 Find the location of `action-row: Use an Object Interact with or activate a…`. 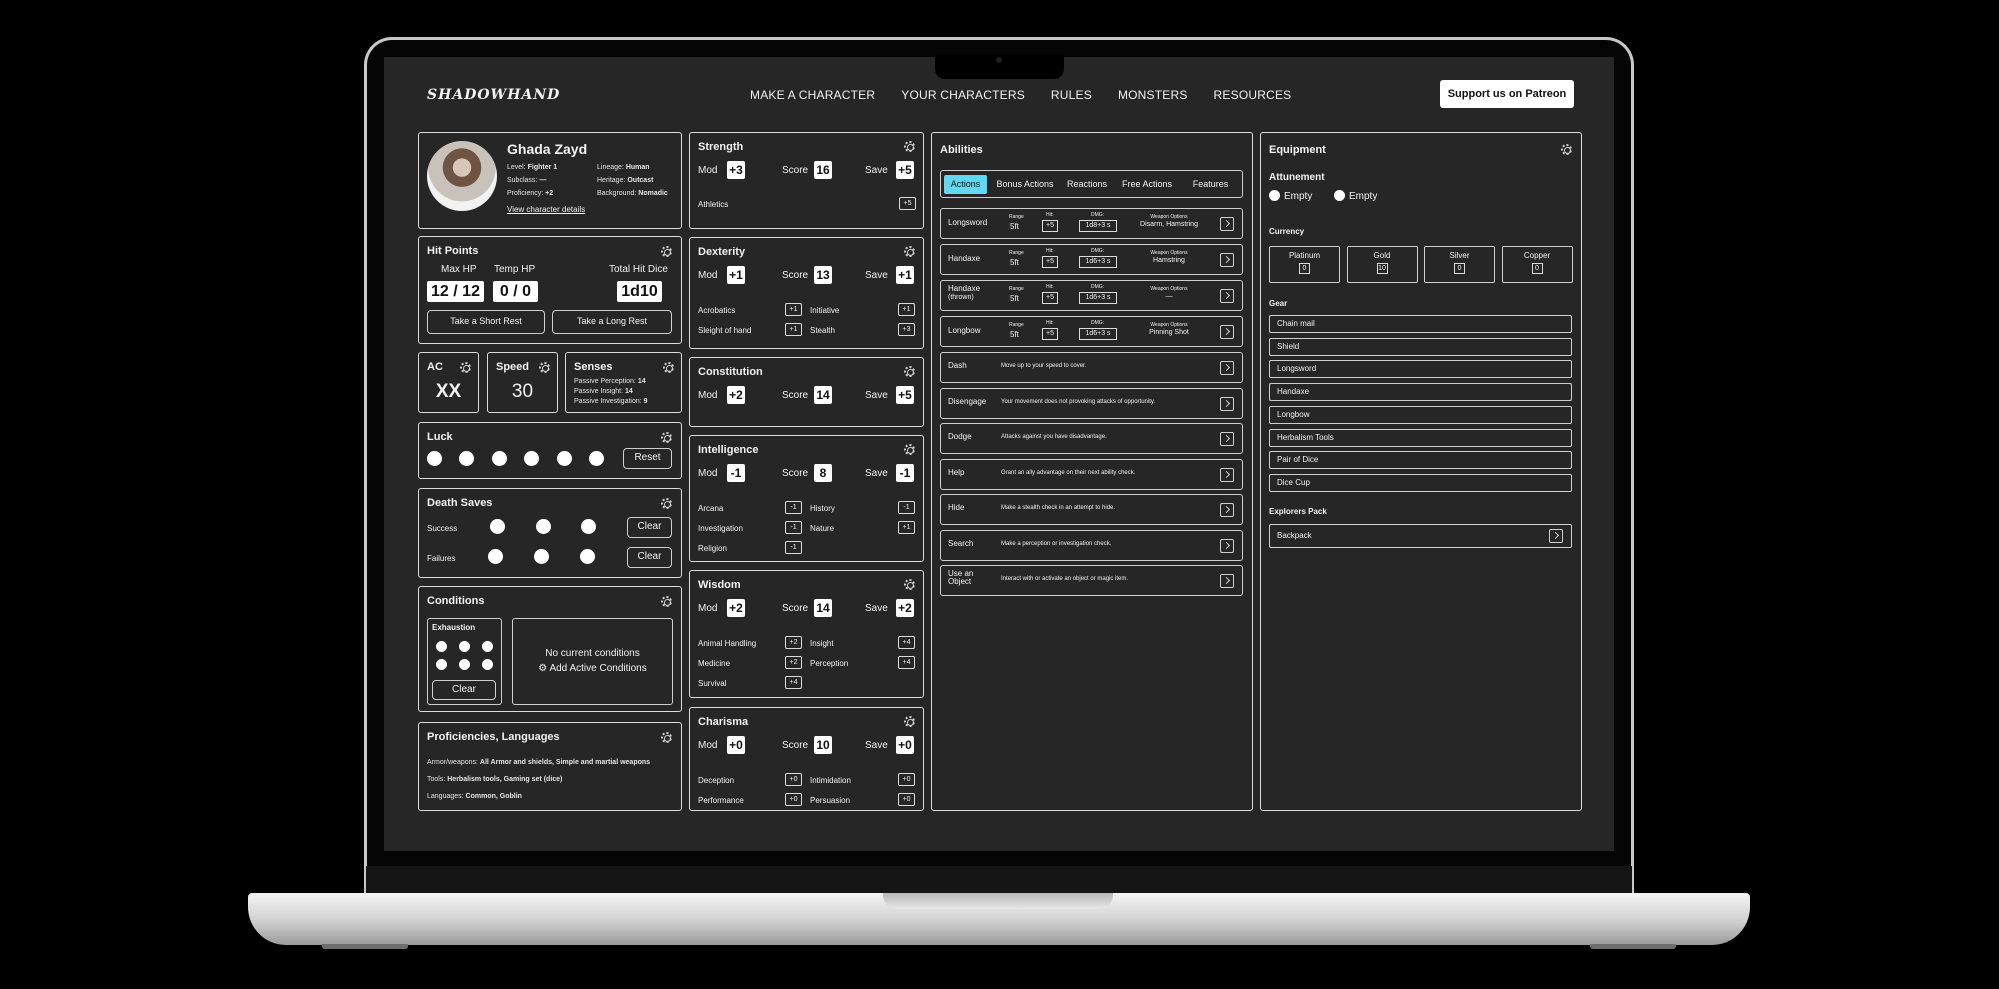

action-row: Use an Object Interact with or activate a… is located at coordinates (1091, 580).